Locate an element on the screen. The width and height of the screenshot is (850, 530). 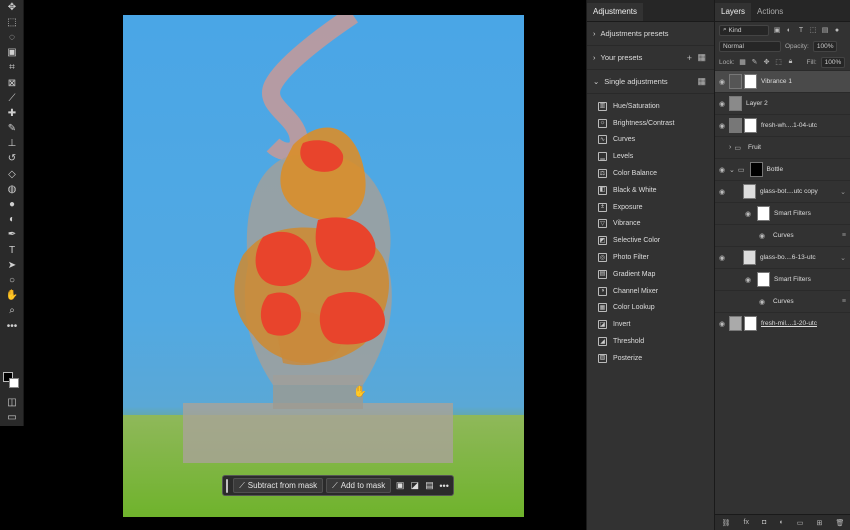
add-to-mask-button: ⟋ Add to mask is located at coordinates (359, 485).